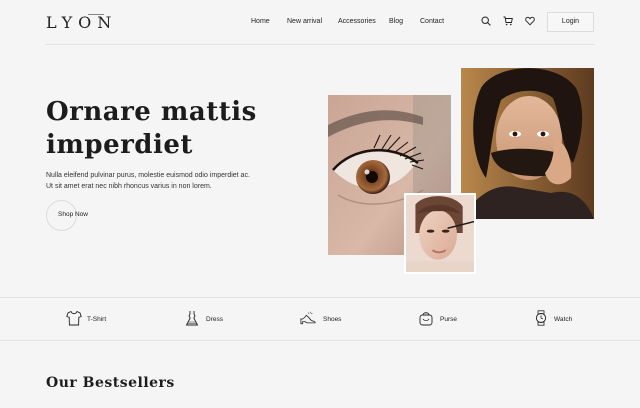 This screenshot has height=408, width=640. I want to click on hero-makeup-photo, so click(440, 233).